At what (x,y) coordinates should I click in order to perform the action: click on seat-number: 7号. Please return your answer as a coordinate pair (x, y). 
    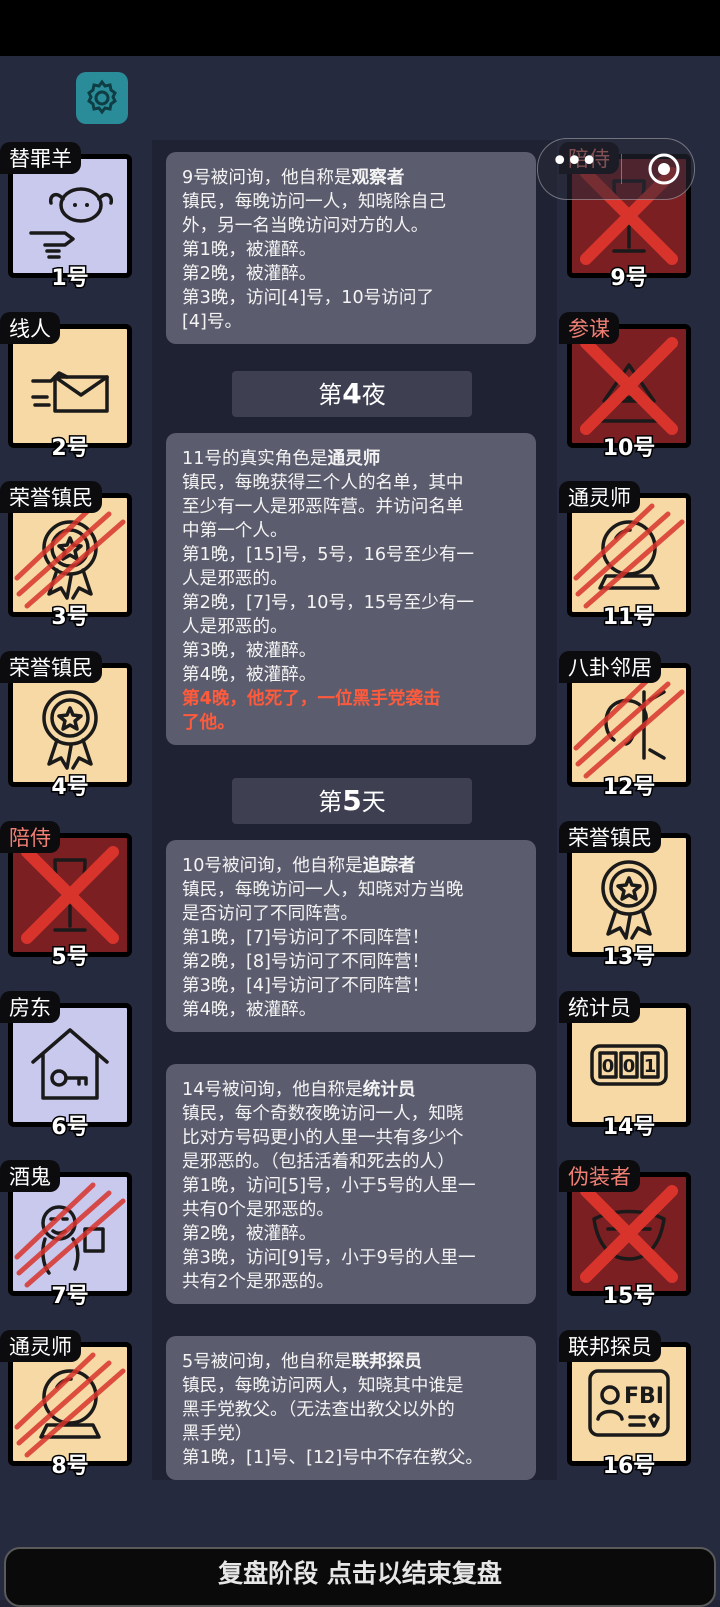
    Looking at the image, I should click on (70, 1297).